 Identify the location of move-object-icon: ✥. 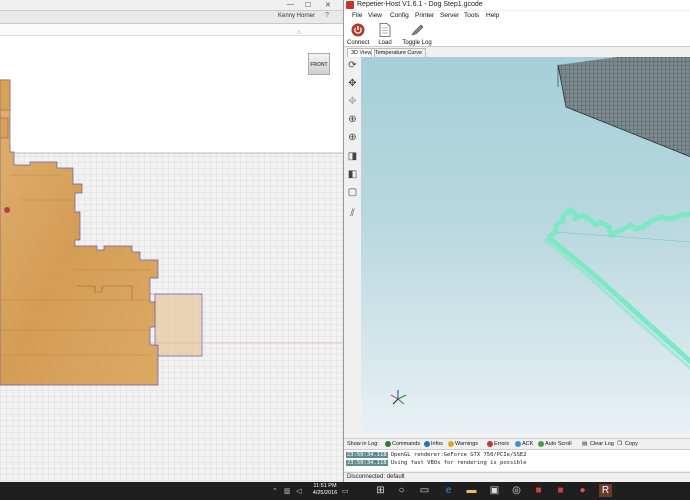
(352, 101).